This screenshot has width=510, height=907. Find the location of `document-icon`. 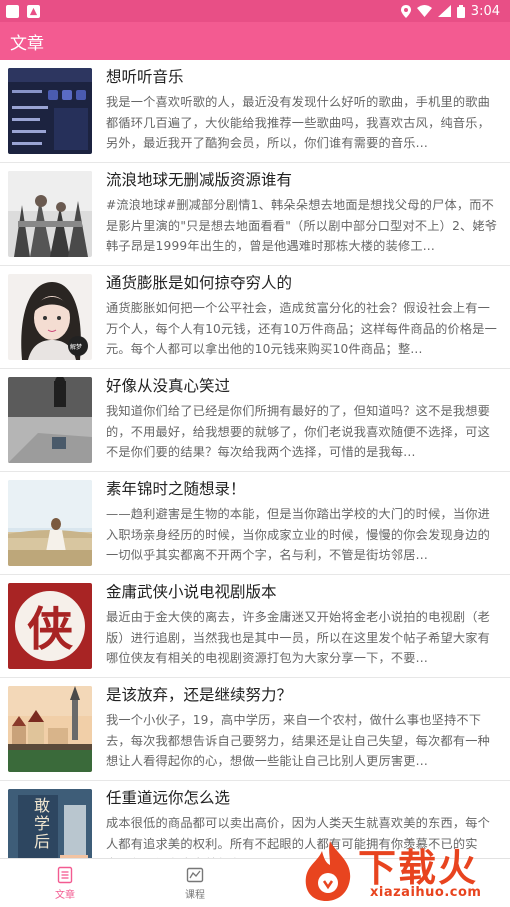

document-icon is located at coordinates (65, 874).